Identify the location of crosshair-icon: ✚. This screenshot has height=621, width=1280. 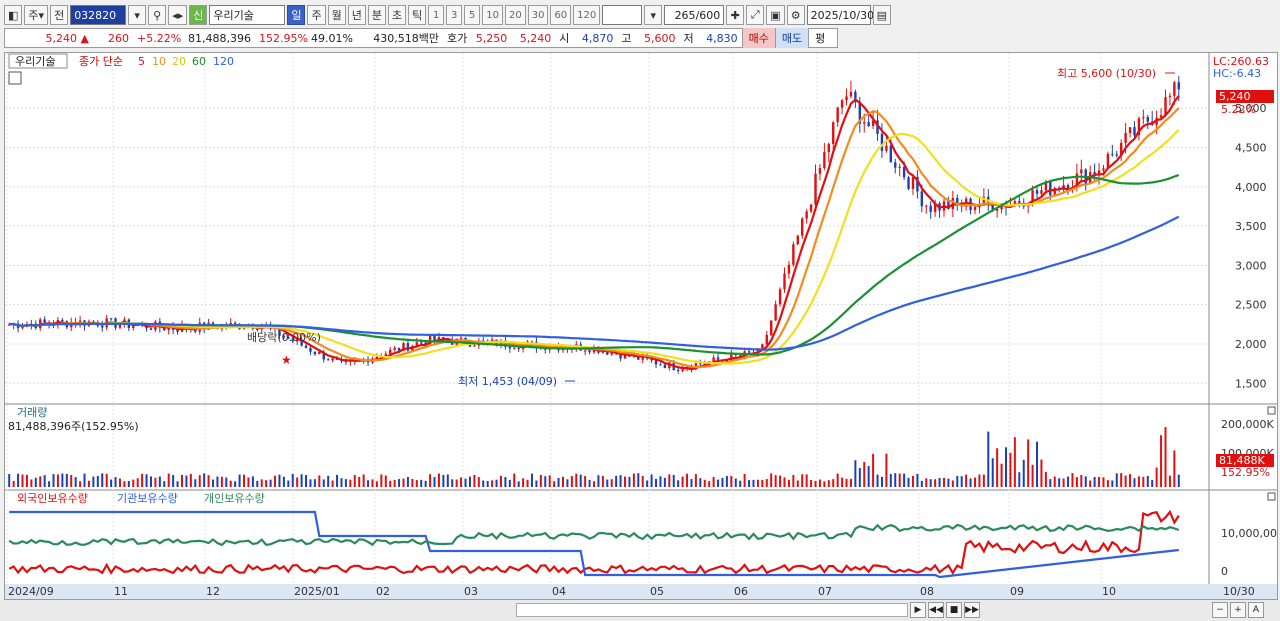
(735, 15).